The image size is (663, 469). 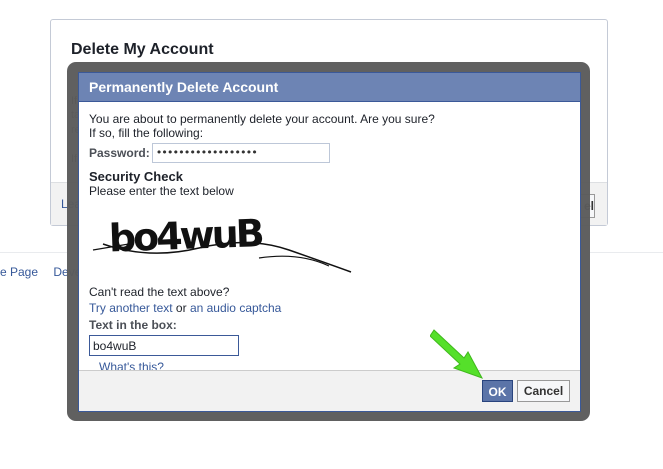 I want to click on fill-prompt: If so, fill the following:, so click(x=146, y=133).